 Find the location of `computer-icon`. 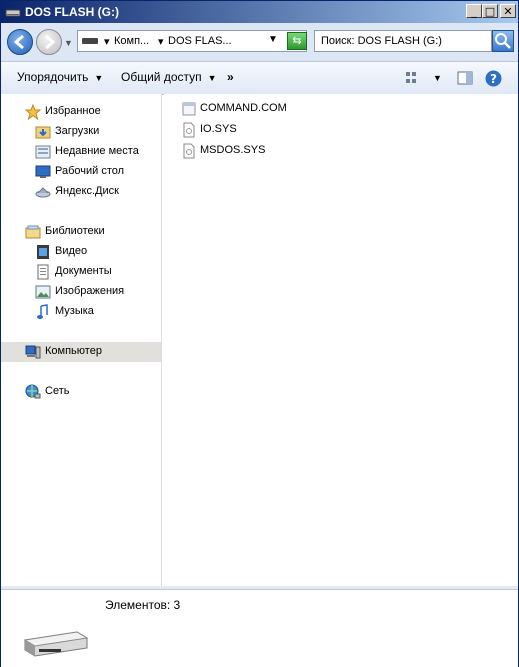

computer-icon is located at coordinates (33, 352).